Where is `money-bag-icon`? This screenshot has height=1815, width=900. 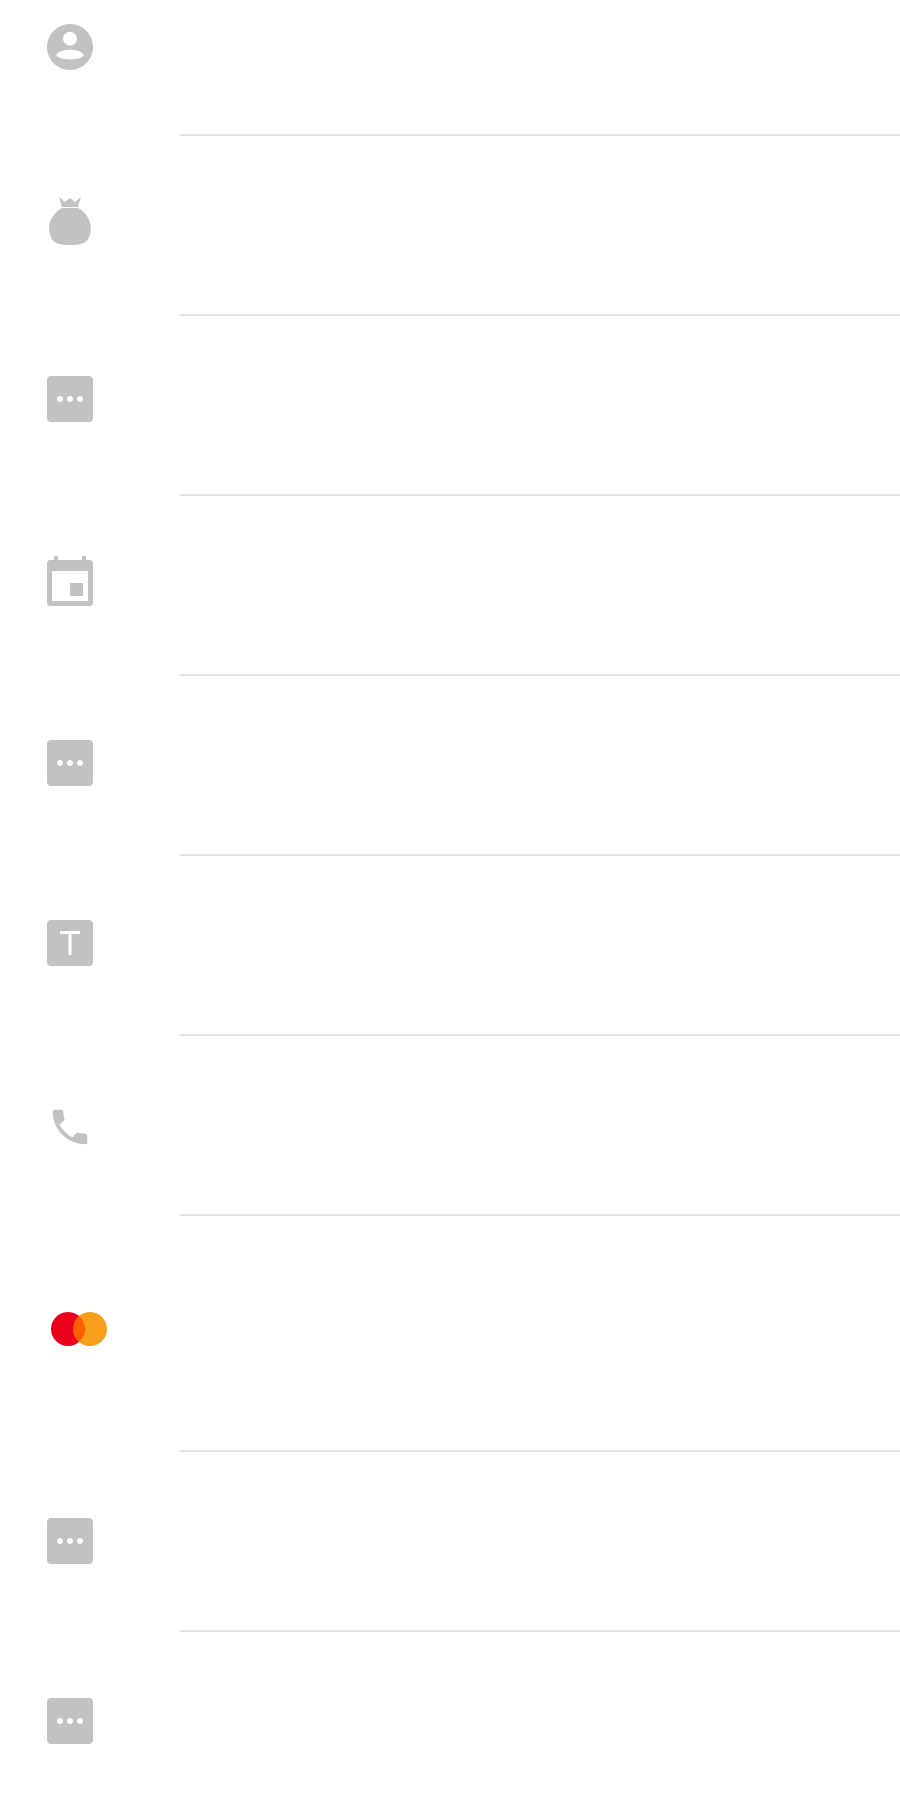
money-bag-icon is located at coordinates (70, 221).